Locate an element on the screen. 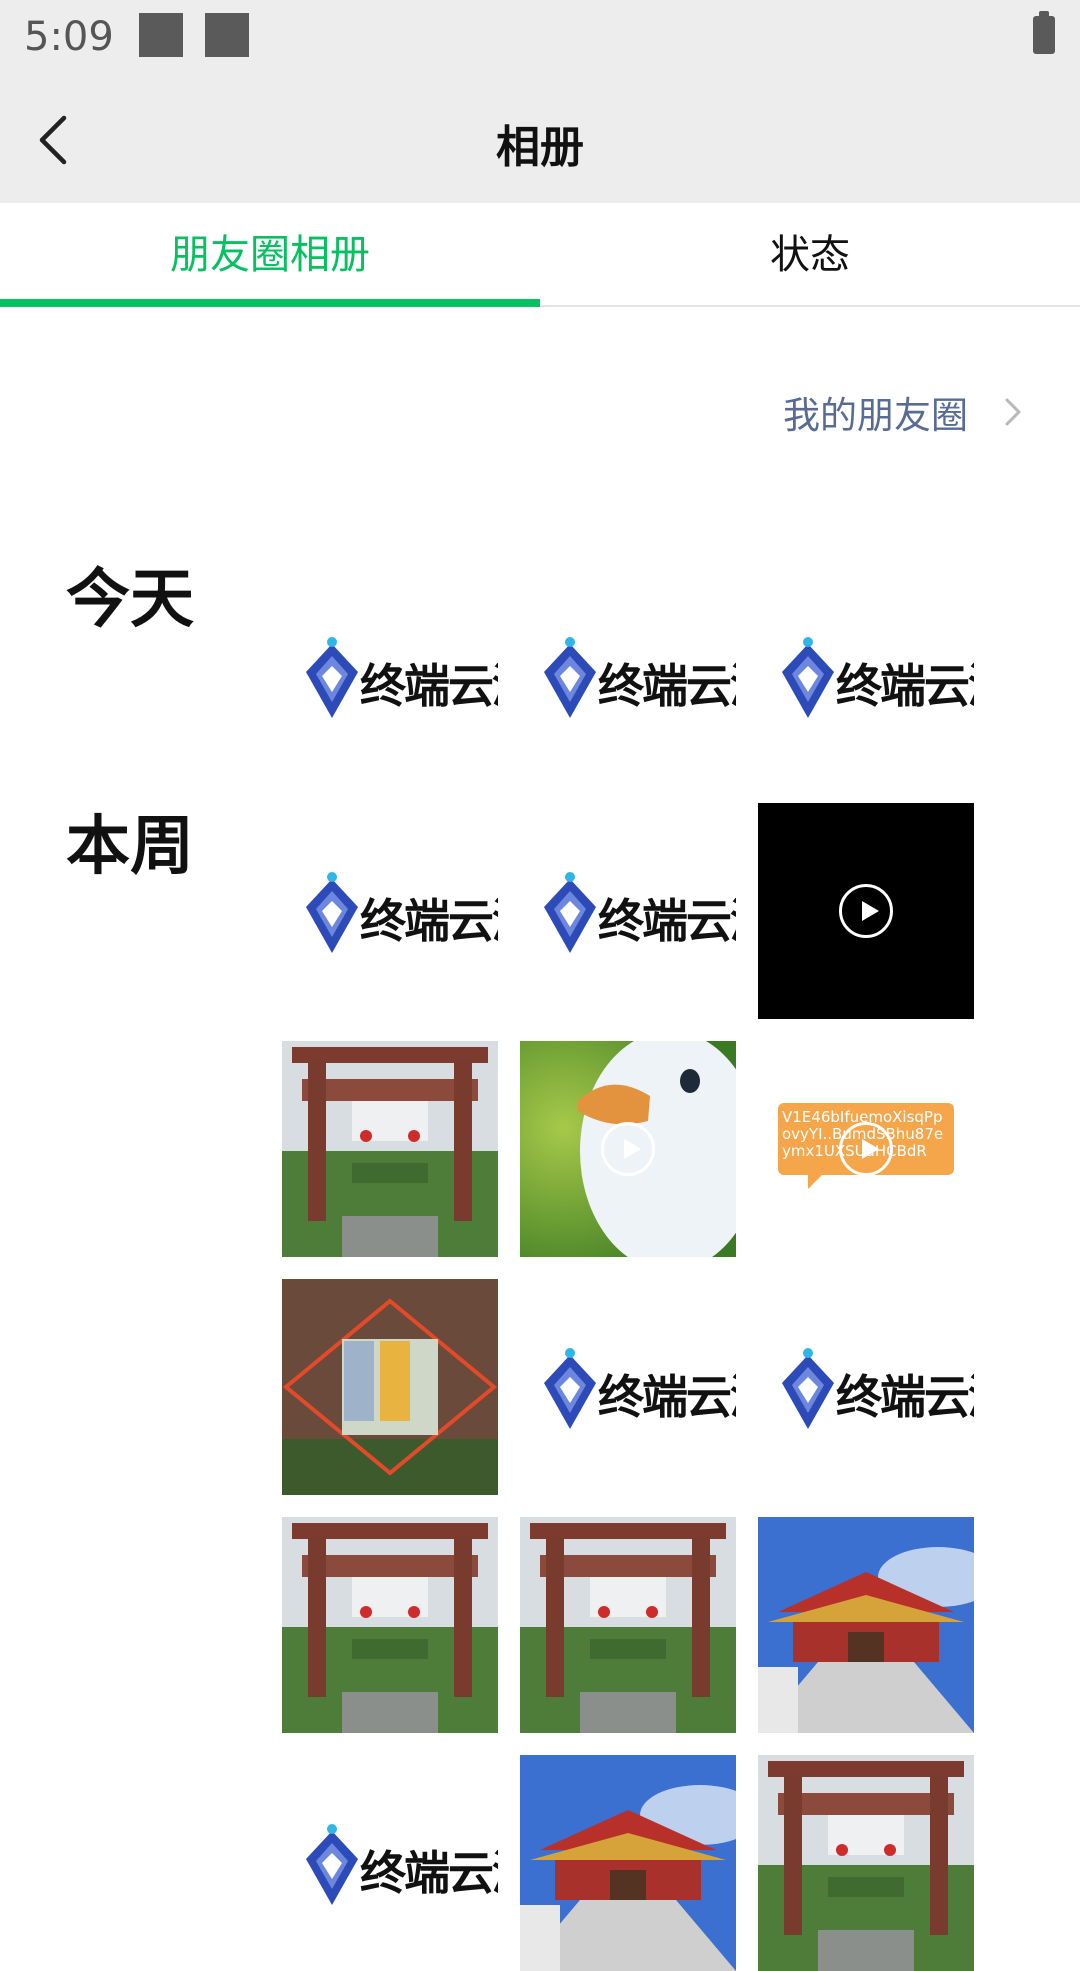 The width and height of the screenshot is (1080, 1971). tab-bar: 朋友圈相册 状态 is located at coordinates (540, 255).